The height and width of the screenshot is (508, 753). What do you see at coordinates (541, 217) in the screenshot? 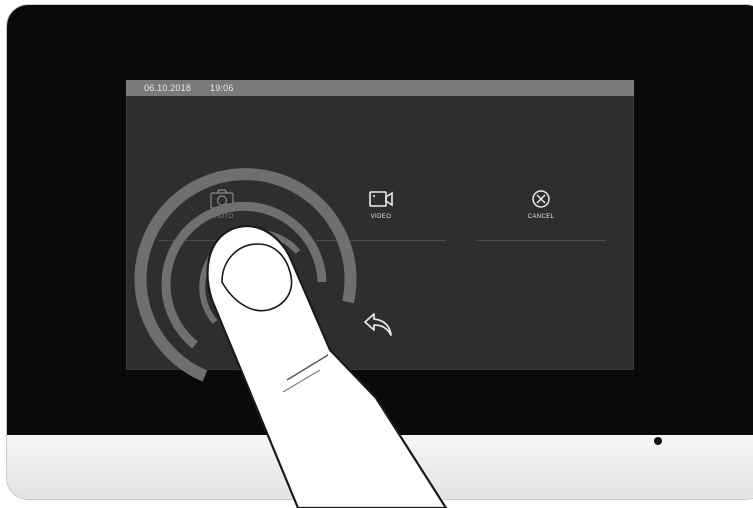
I see `cancel-label: CANCEL` at bounding box center [541, 217].